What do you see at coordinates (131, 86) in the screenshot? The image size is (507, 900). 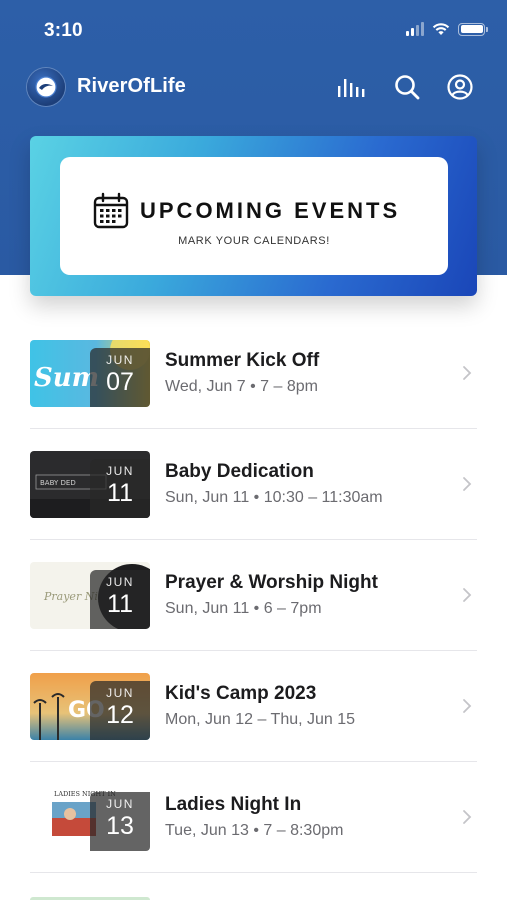 I see `app-title: RiverOfLife` at bounding box center [131, 86].